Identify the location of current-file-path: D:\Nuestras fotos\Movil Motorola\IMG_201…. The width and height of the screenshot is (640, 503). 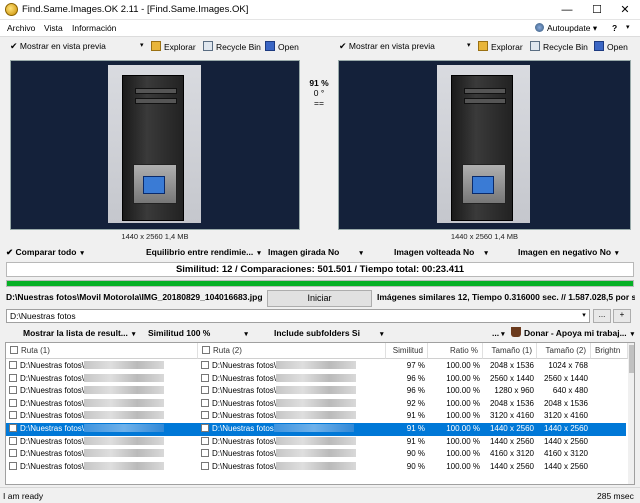
(134, 297).